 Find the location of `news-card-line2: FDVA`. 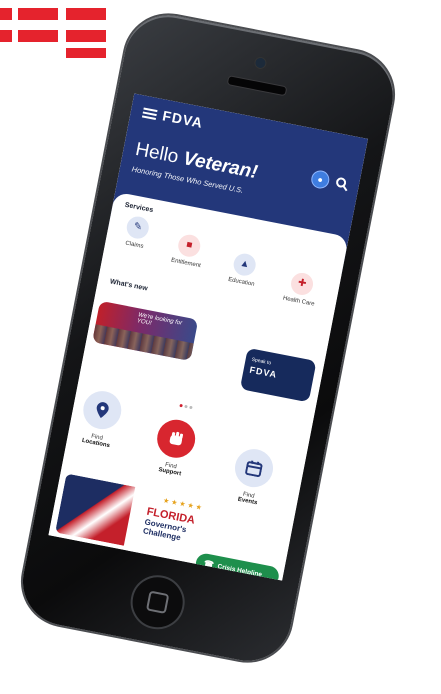

news-card-line2: FDVA is located at coordinates (263, 372).